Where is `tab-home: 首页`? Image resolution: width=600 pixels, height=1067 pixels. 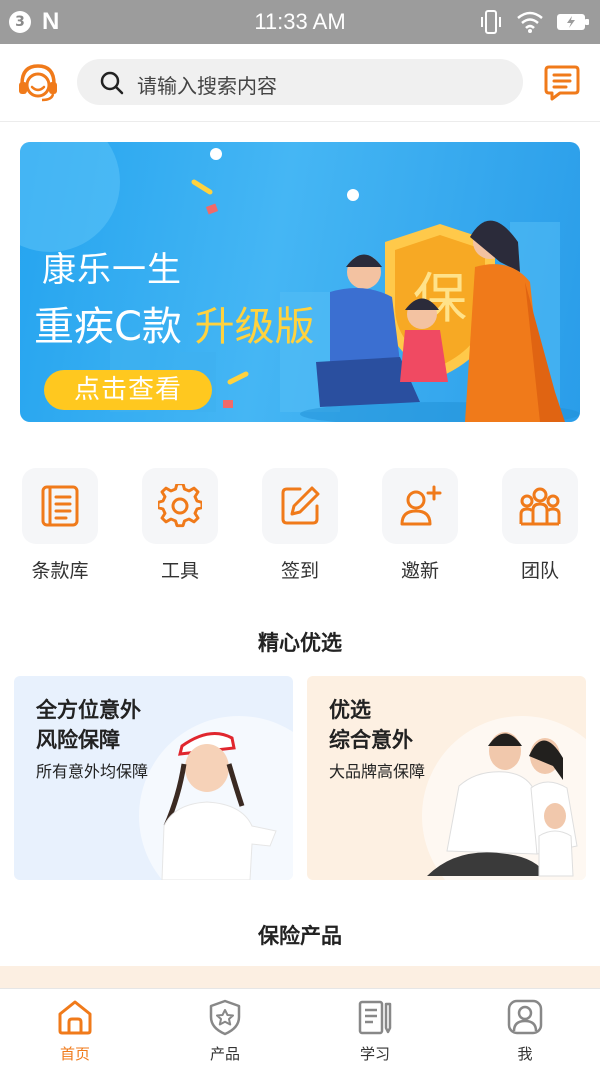 tab-home: 首页 is located at coordinates (75, 1028).